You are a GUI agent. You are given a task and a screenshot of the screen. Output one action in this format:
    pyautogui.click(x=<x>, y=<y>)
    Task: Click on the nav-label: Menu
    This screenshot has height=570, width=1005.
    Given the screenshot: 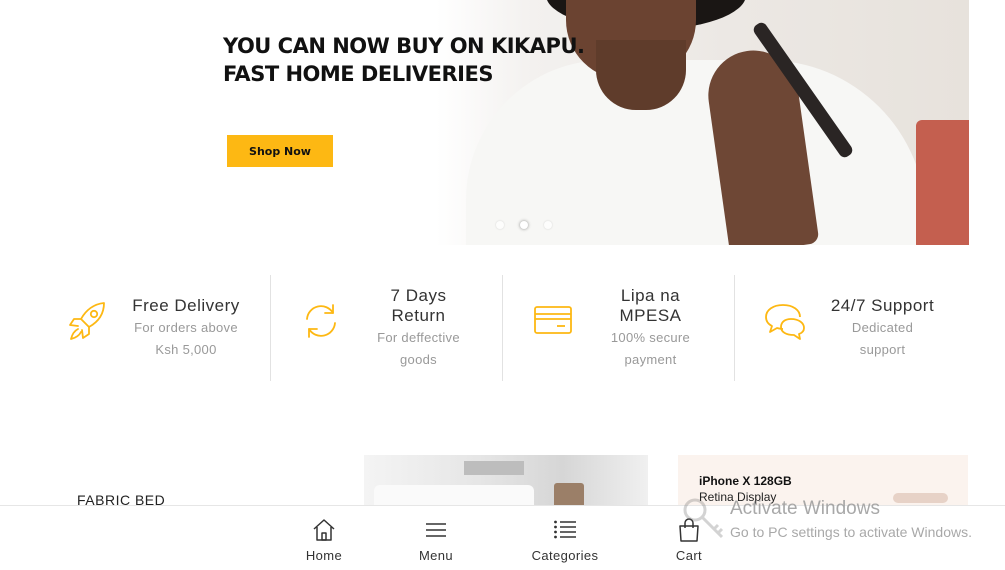 What is the action you would take?
    pyautogui.click(x=436, y=555)
    